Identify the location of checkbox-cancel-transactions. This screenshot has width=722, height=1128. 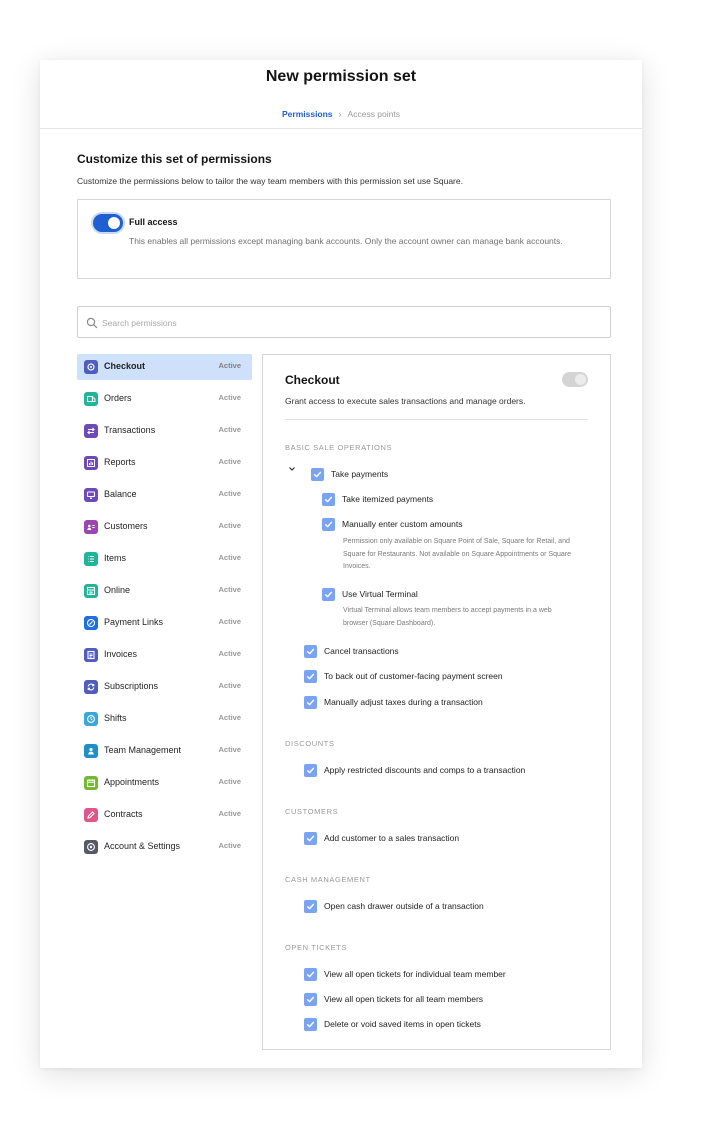
(310, 651).